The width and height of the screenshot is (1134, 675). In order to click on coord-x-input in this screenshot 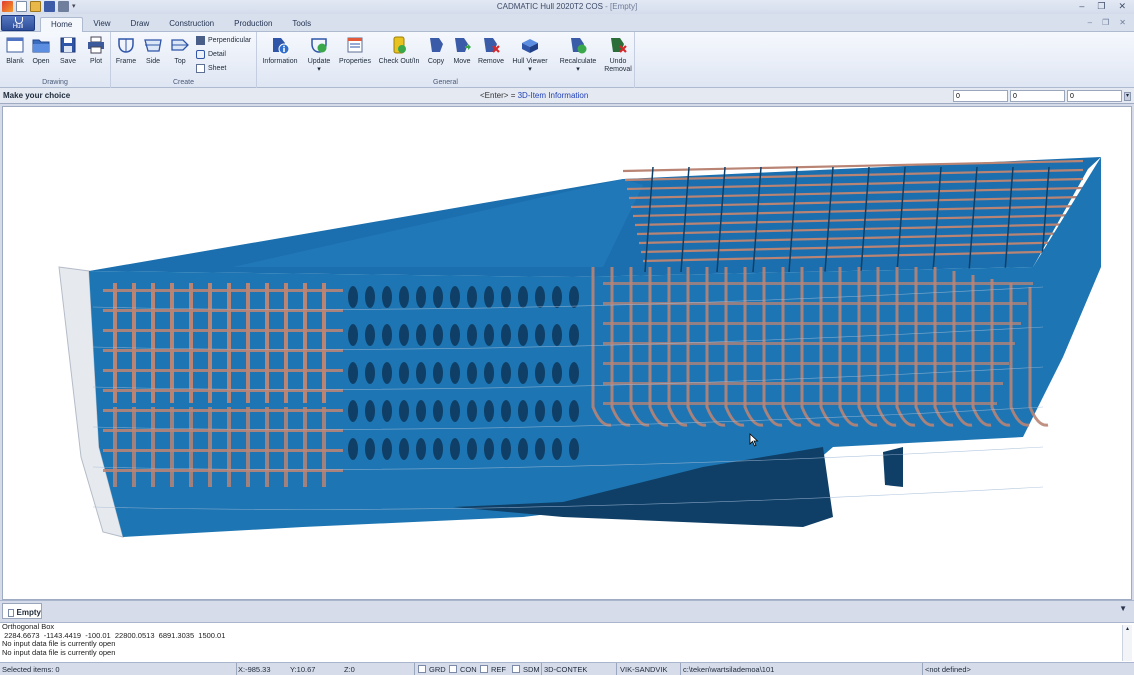, I will do `click(980, 96)`.